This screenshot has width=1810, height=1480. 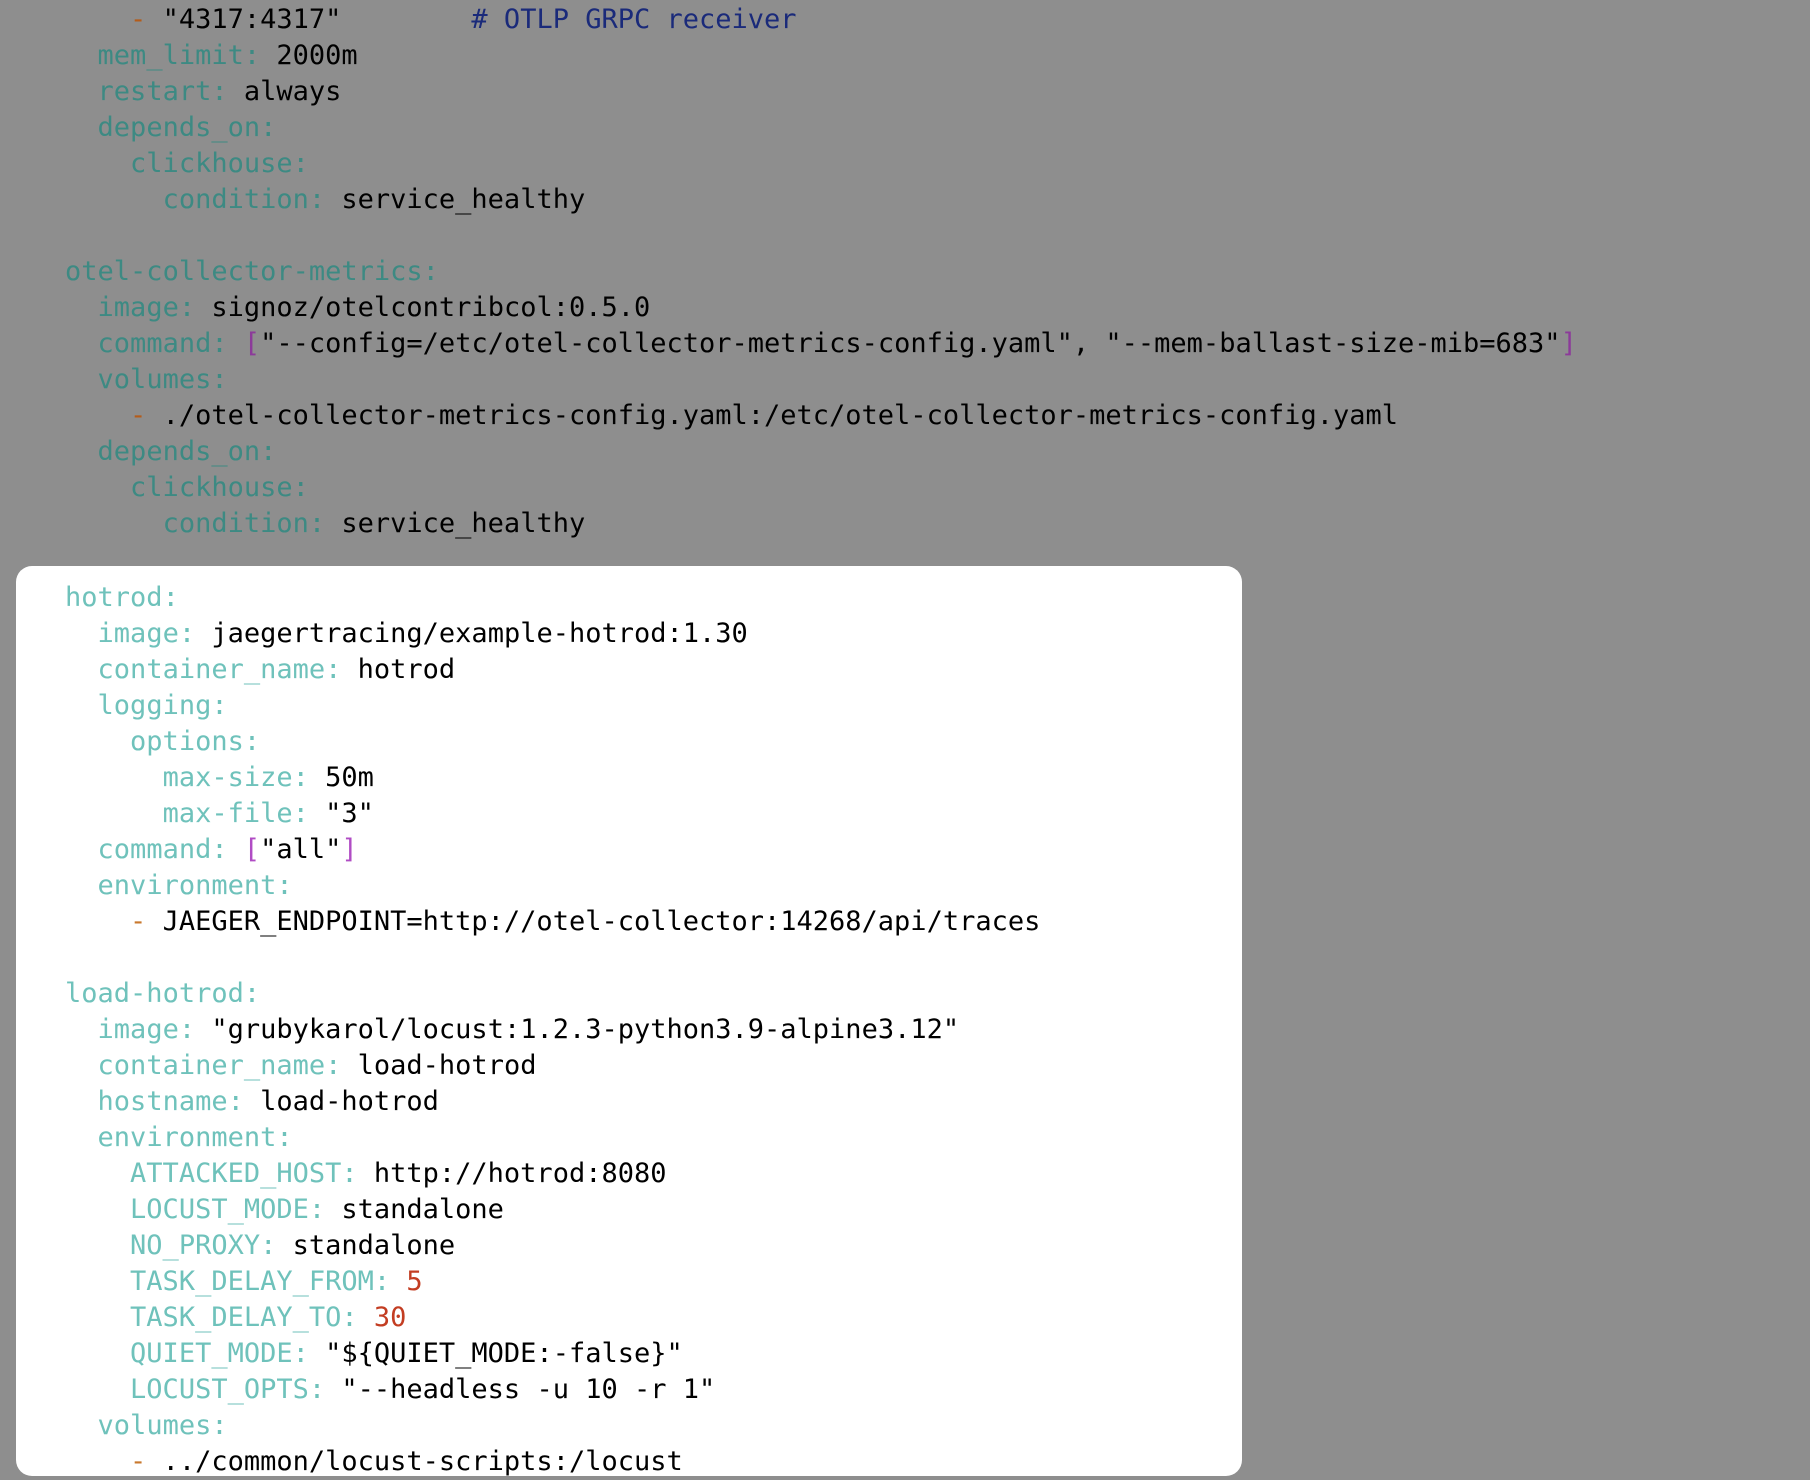 What do you see at coordinates (301, 849) in the screenshot?
I see `code-token: "all"` at bounding box center [301, 849].